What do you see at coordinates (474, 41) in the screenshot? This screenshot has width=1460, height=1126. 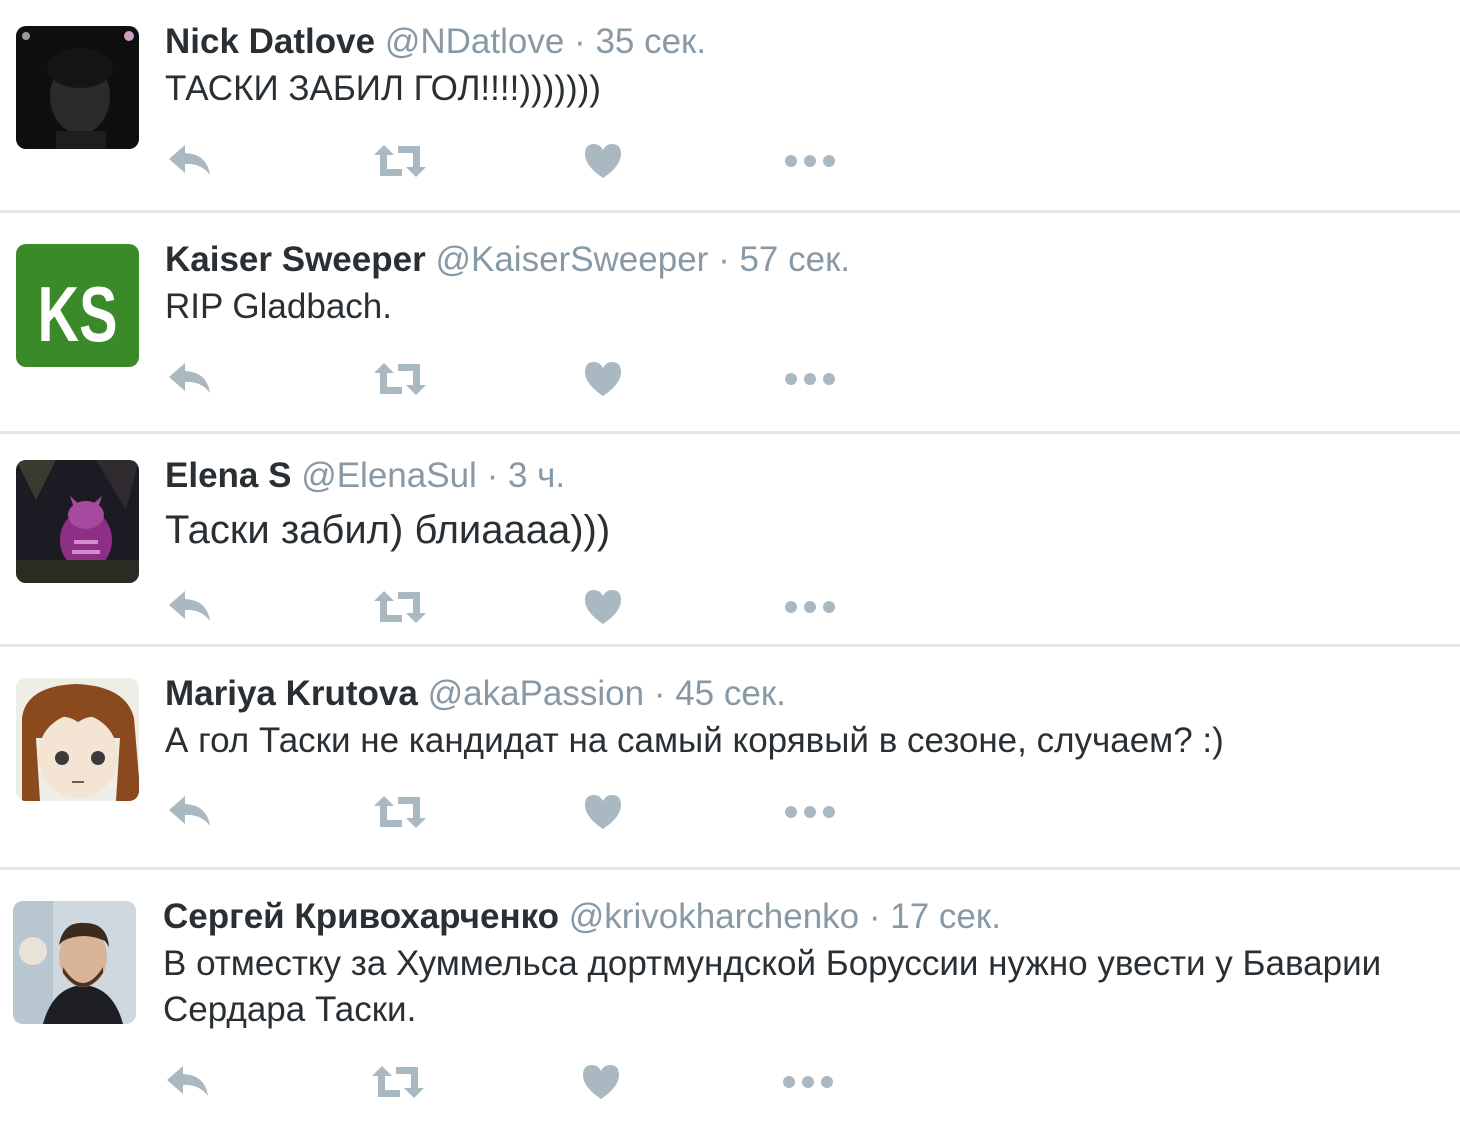 I see `author-username: @NDatlove` at bounding box center [474, 41].